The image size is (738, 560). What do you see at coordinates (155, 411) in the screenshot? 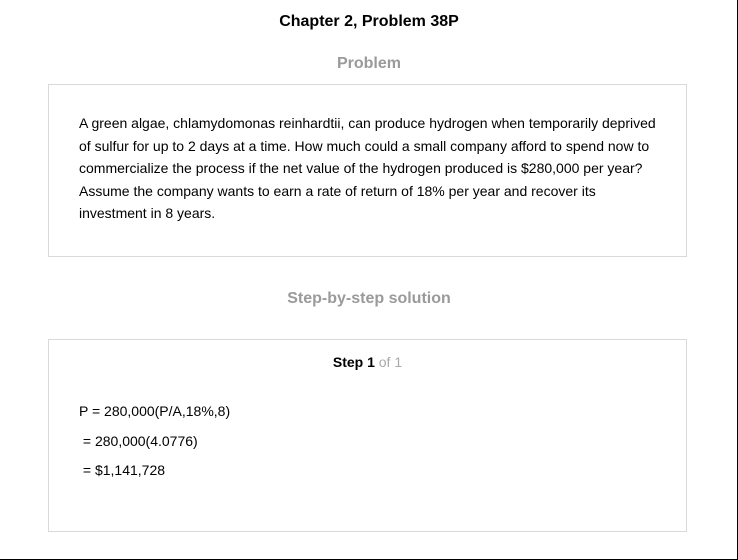
I see `solution-line: P = 280,000(P/A,18%,8)` at bounding box center [155, 411].